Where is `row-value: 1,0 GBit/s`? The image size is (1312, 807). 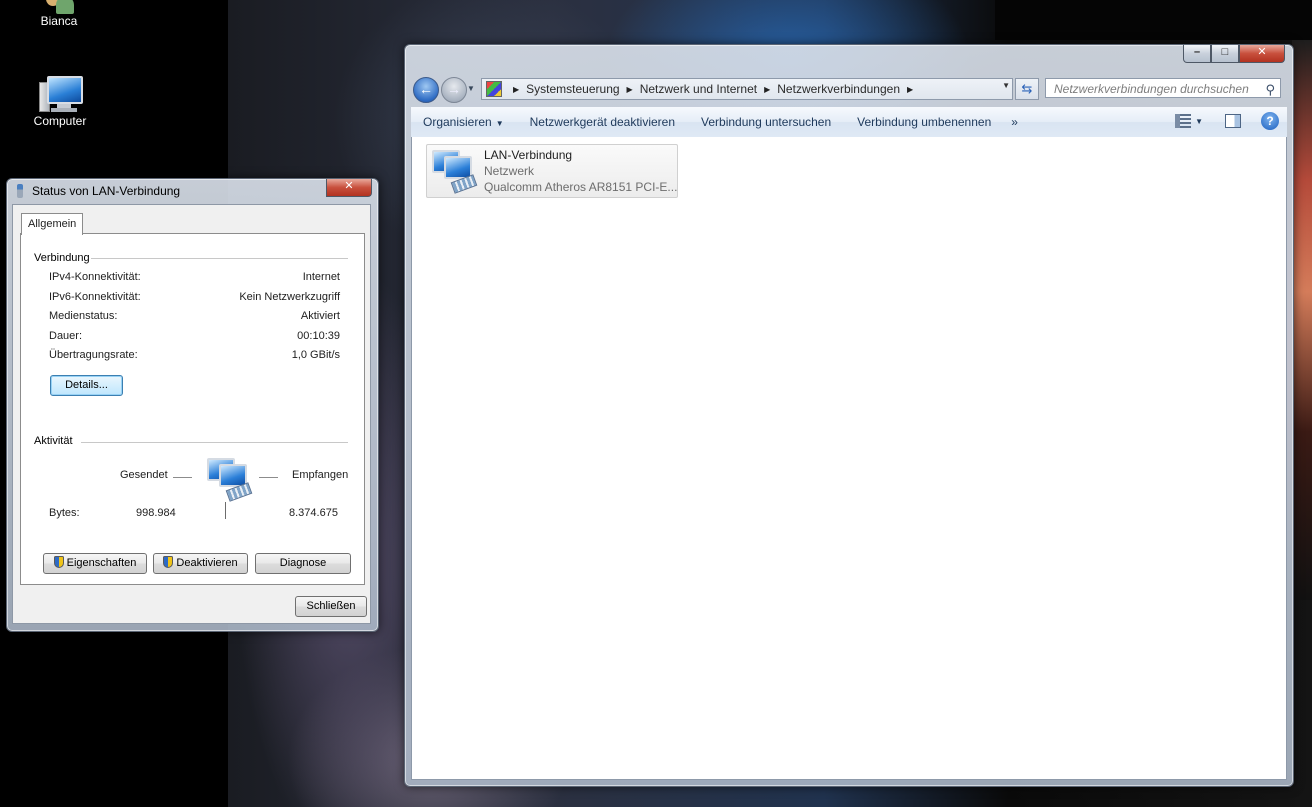 row-value: 1,0 GBit/s is located at coordinates (315, 355).